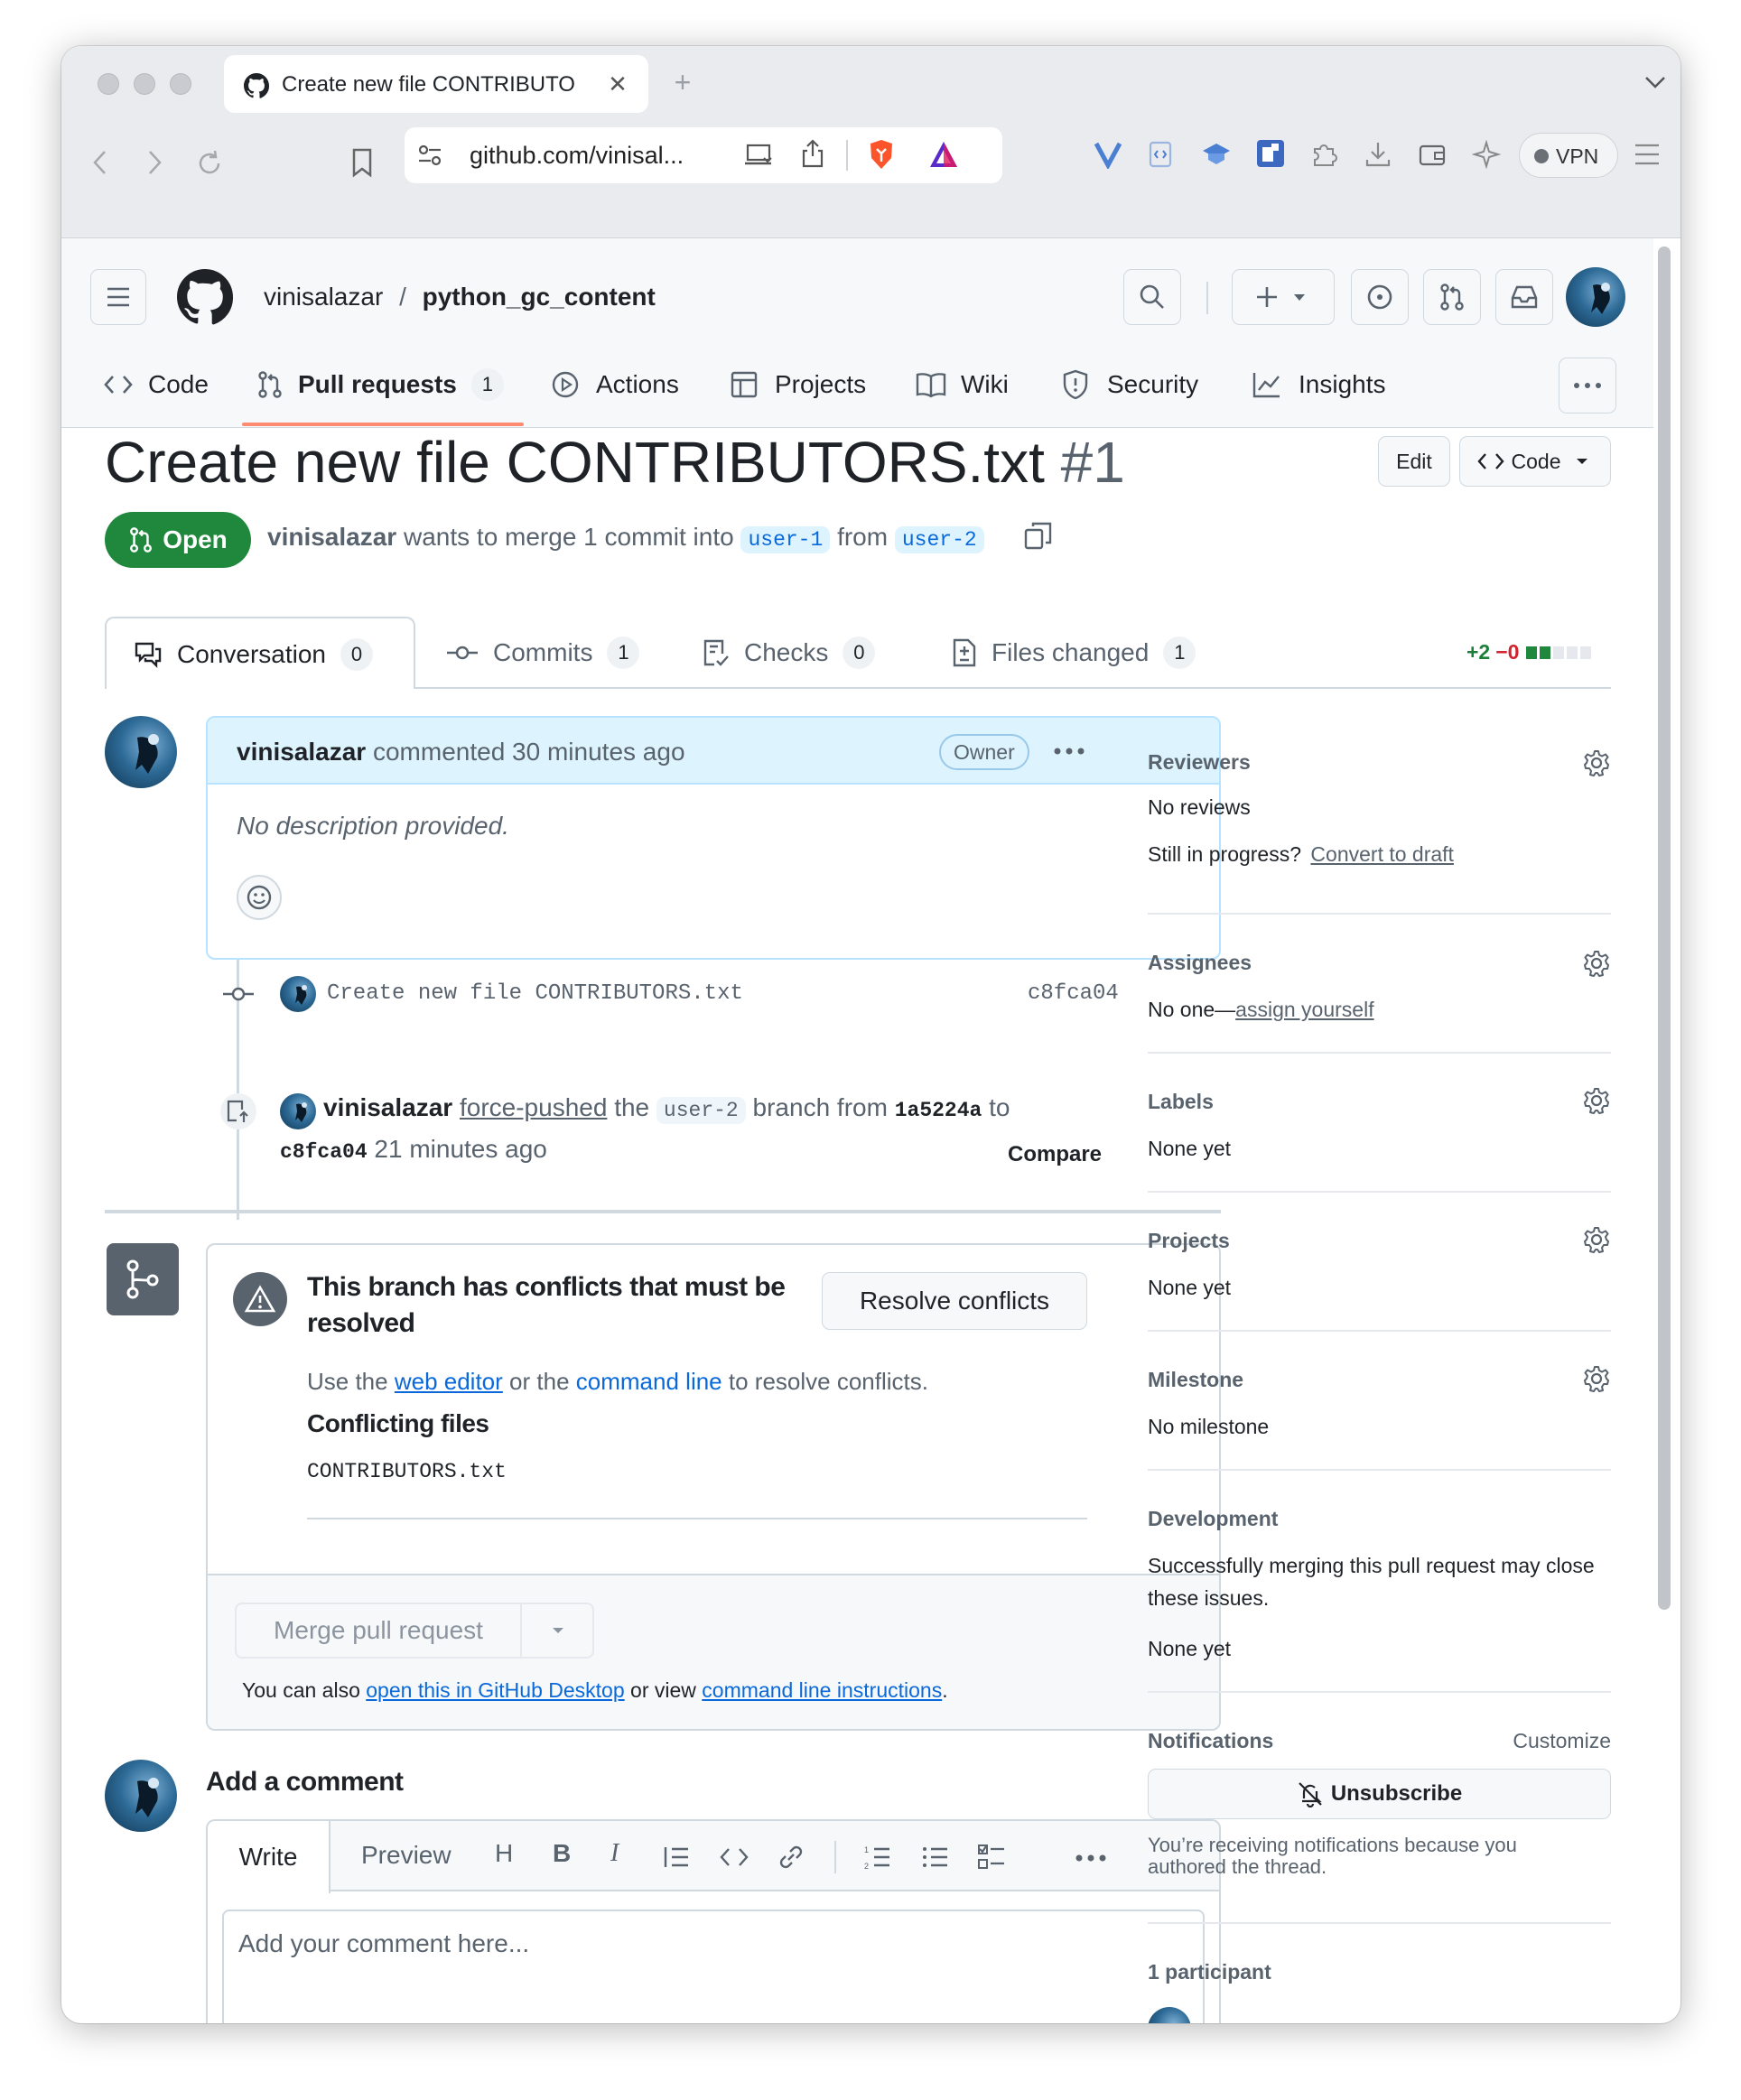 This screenshot has height=2100, width=1741. Describe the element at coordinates (144, 84) in the screenshot. I see `minimize-window-button` at that location.